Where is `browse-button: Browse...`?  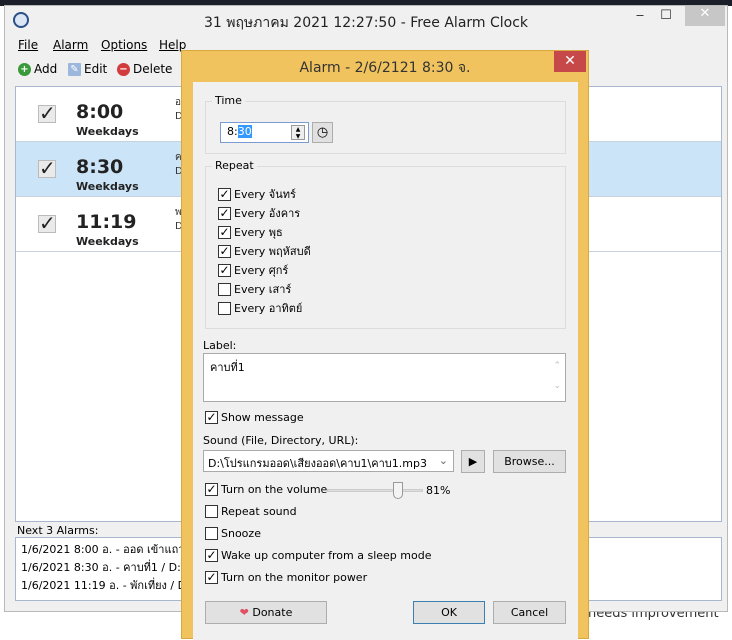 browse-button: Browse... is located at coordinates (529, 461).